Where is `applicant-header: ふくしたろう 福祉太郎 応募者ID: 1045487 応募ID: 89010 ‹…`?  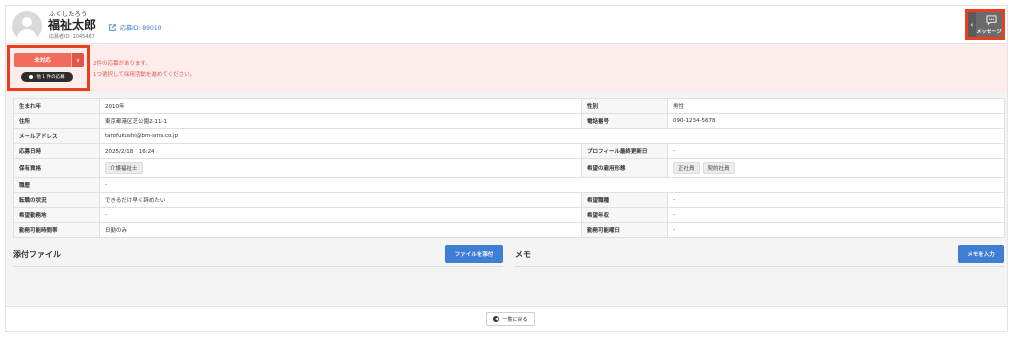
applicant-header: ふくしたろう 福祉太郎 応募者ID: 1045487 応募ID: 89010 ‹… is located at coordinates (506, 25).